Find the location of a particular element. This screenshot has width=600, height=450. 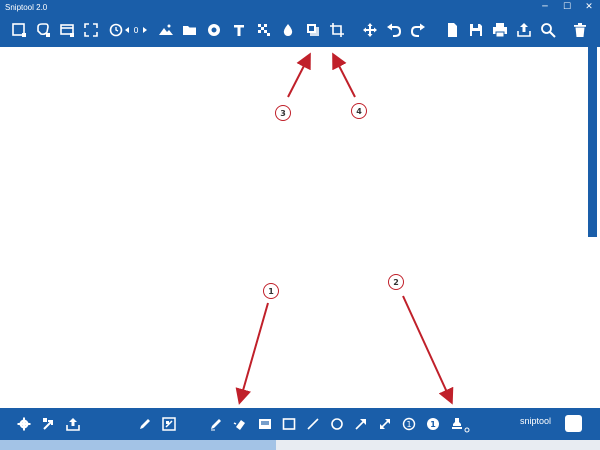

window-controls: ─ ☐ ✕ is located at coordinates (567, 7).